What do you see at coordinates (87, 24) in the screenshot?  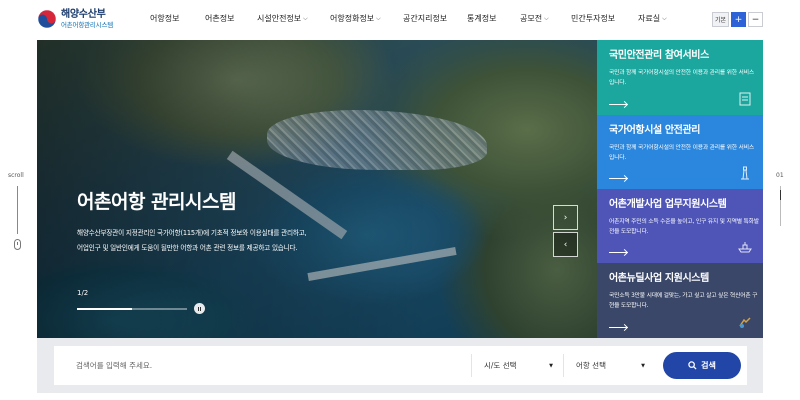 I see `logo-system-name: 어촌어항관리시스템` at bounding box center [87, 24].